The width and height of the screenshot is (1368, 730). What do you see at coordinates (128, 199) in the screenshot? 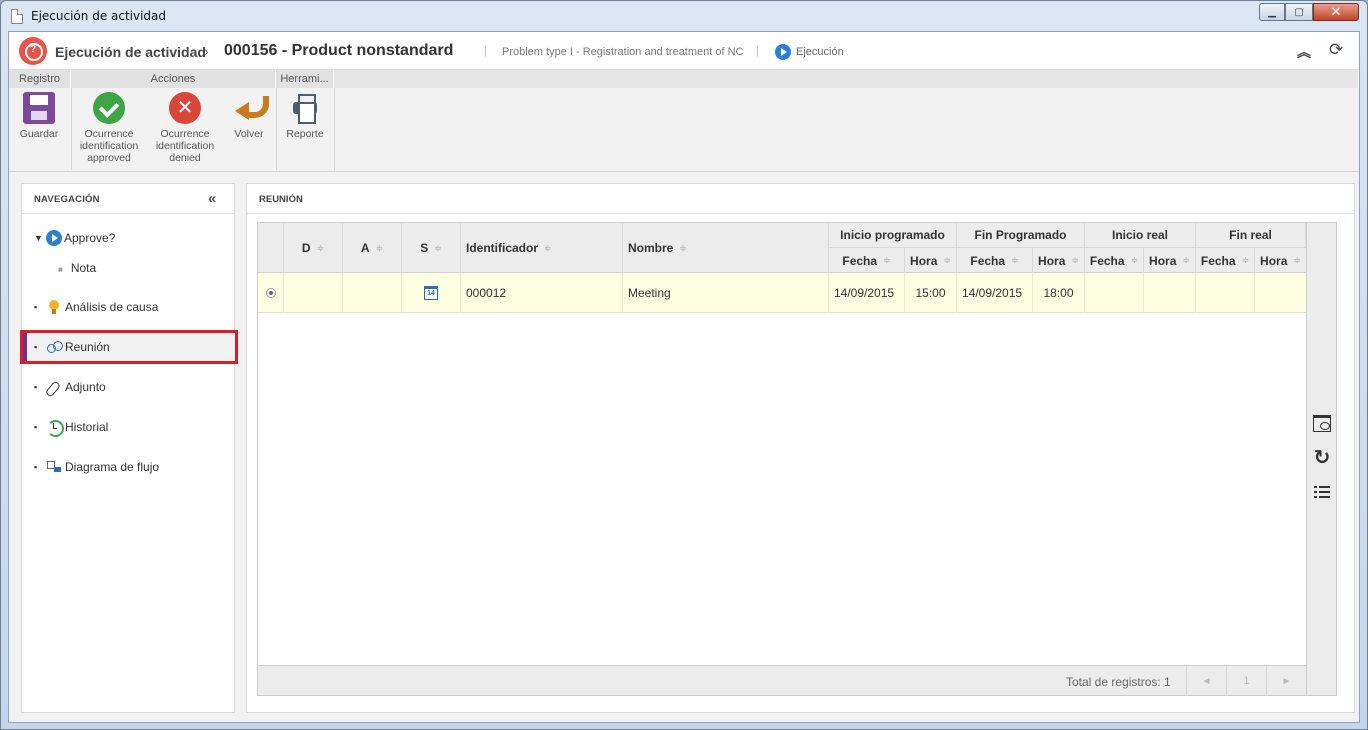
I see `navigation-header: NAVEGACIÓN «` at bounding box center [128, 199].